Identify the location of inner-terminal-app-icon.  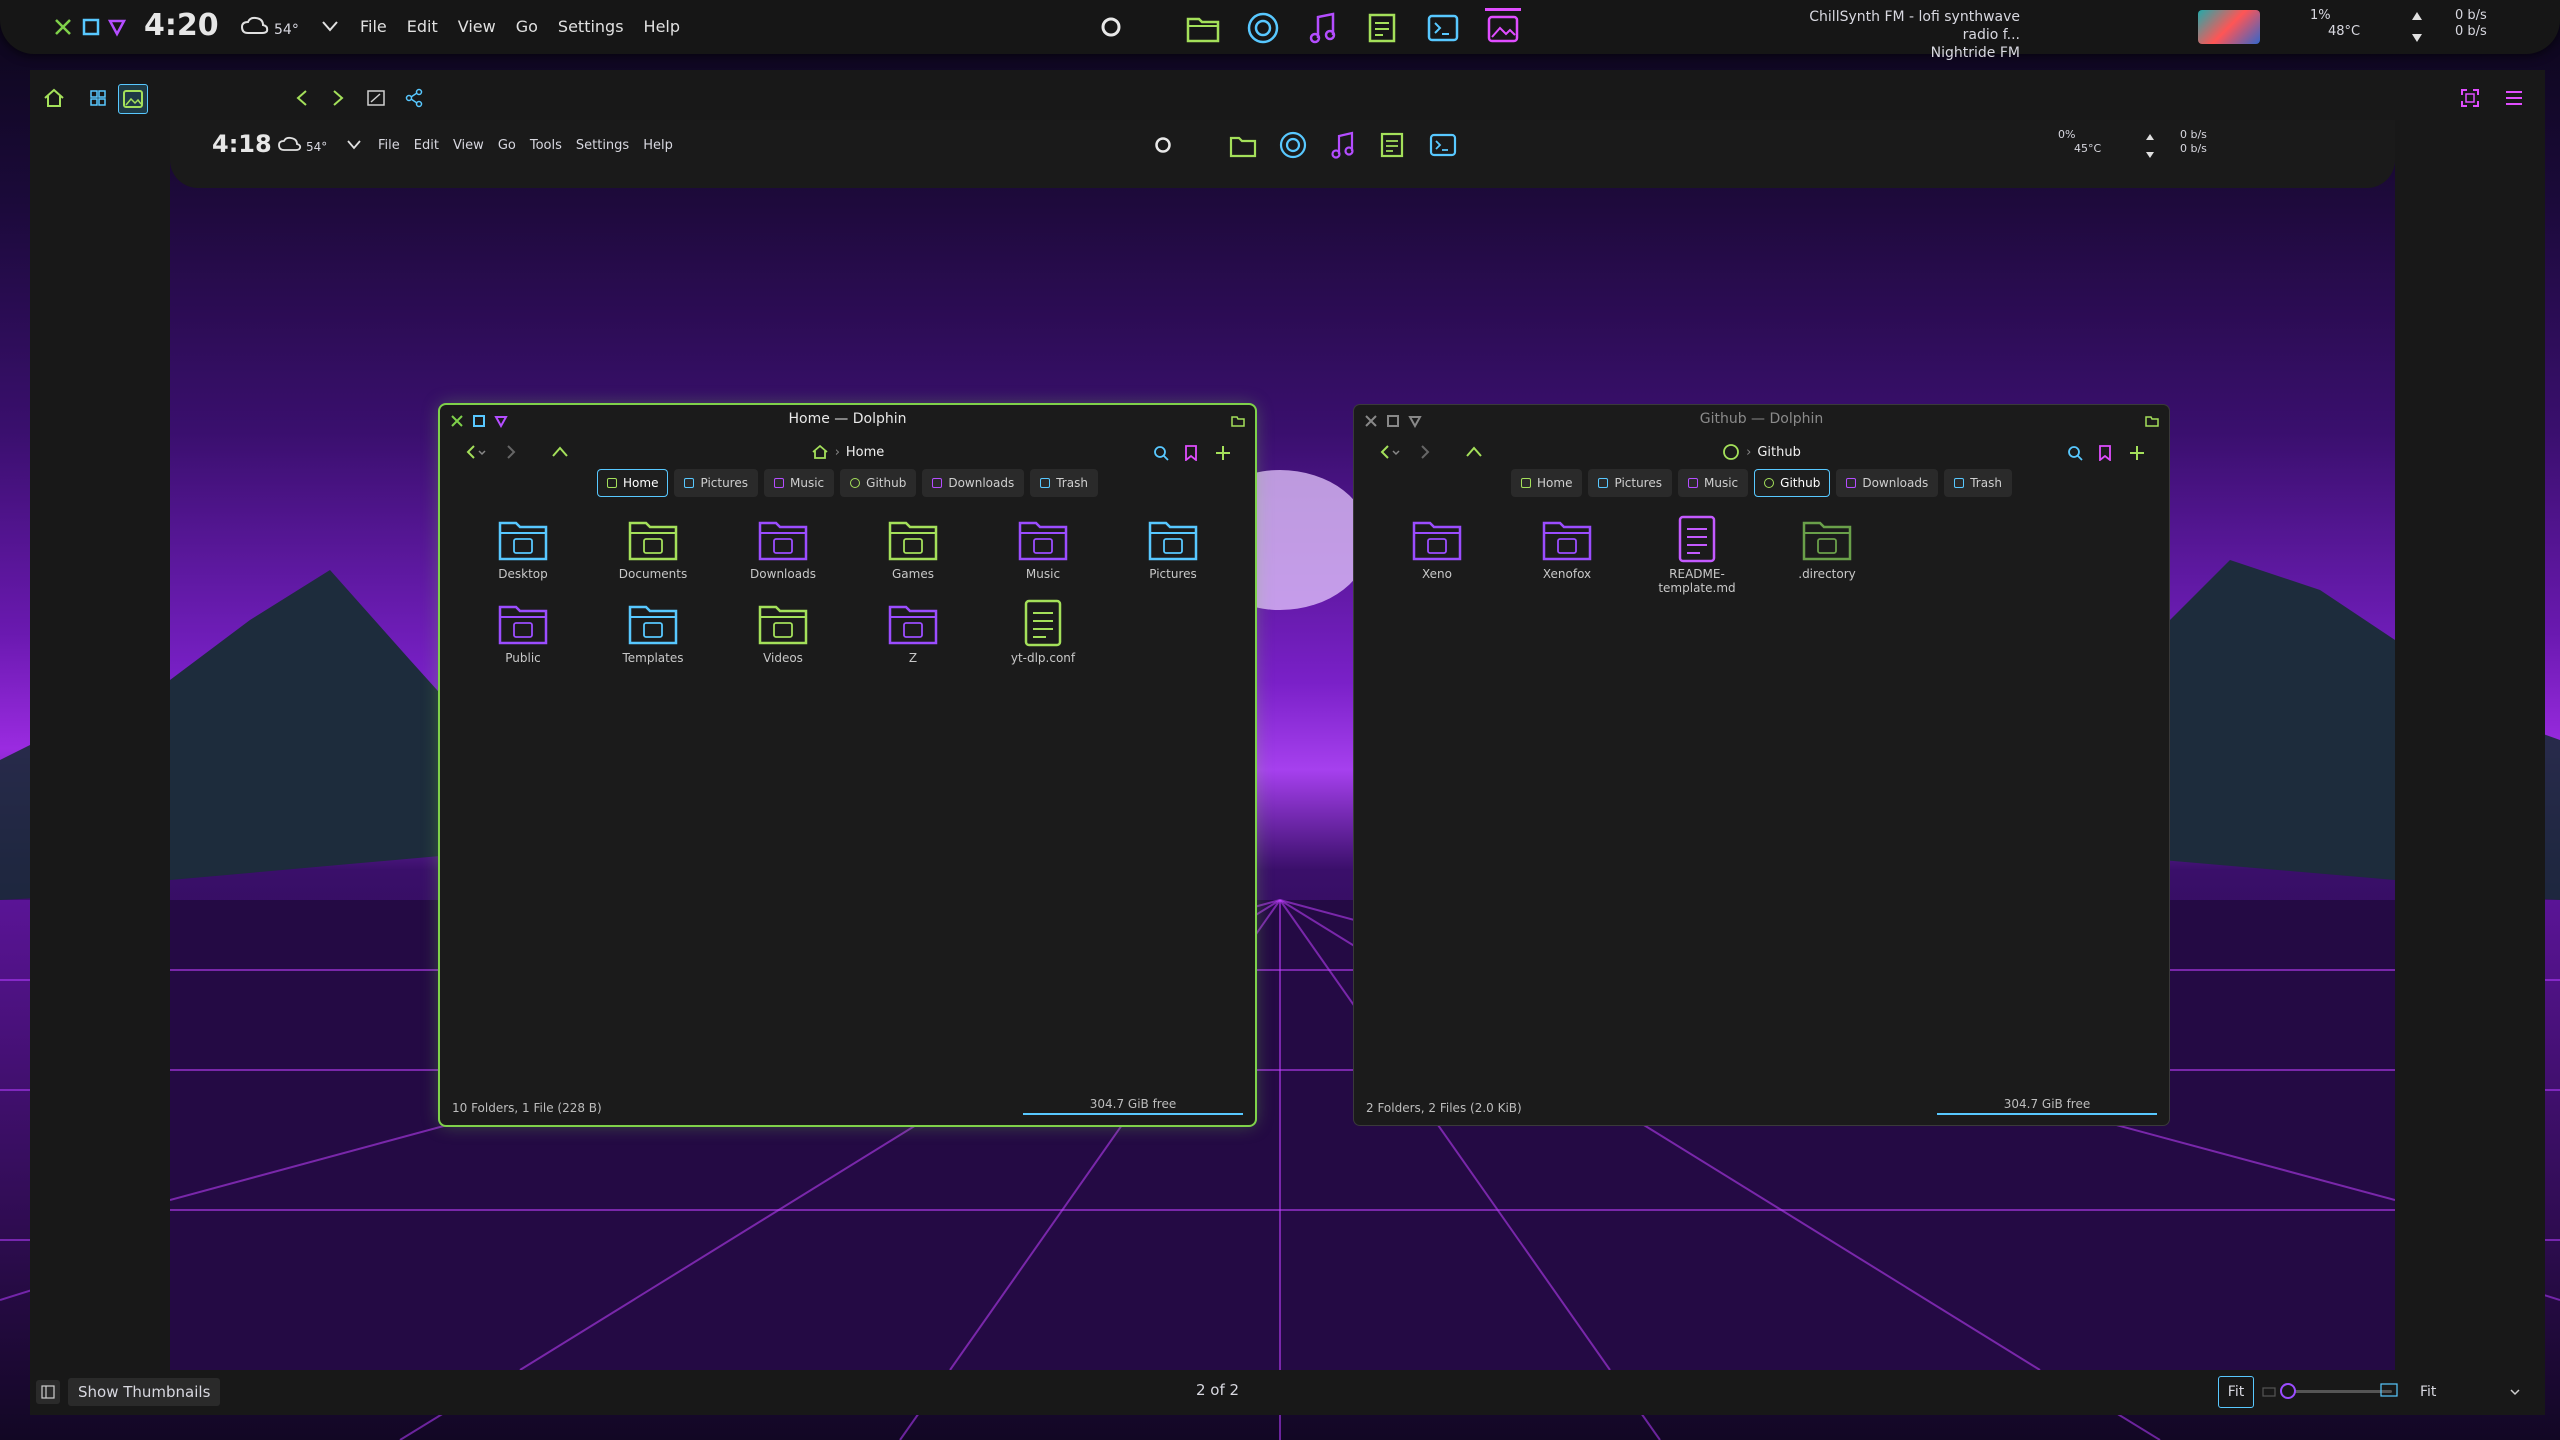
(1443, 145).